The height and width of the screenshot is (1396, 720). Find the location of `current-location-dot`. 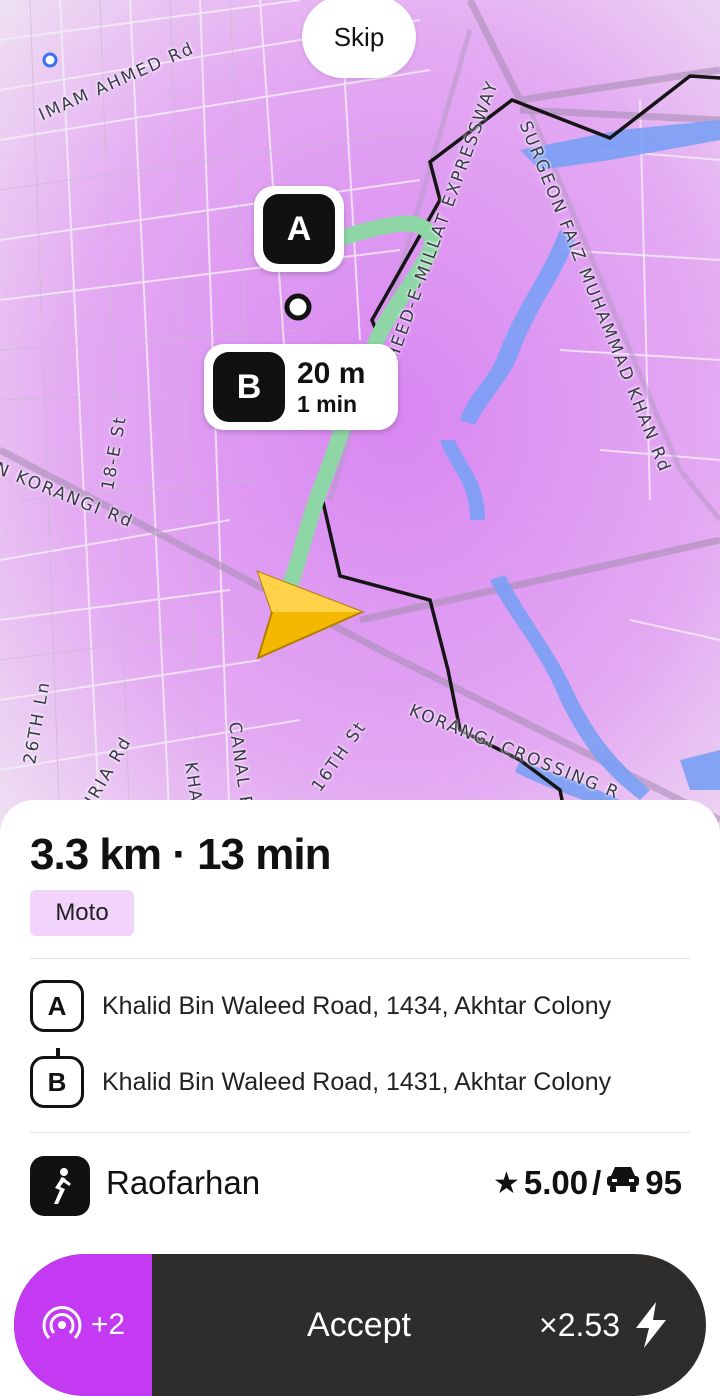

current-location-dot is located at coordinates (298, 307).